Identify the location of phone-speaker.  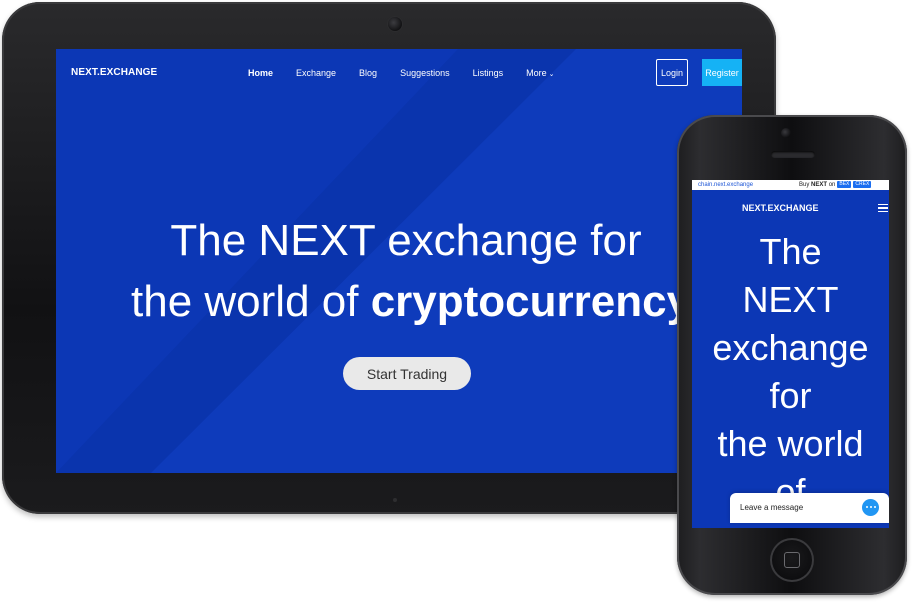
(793, 154).